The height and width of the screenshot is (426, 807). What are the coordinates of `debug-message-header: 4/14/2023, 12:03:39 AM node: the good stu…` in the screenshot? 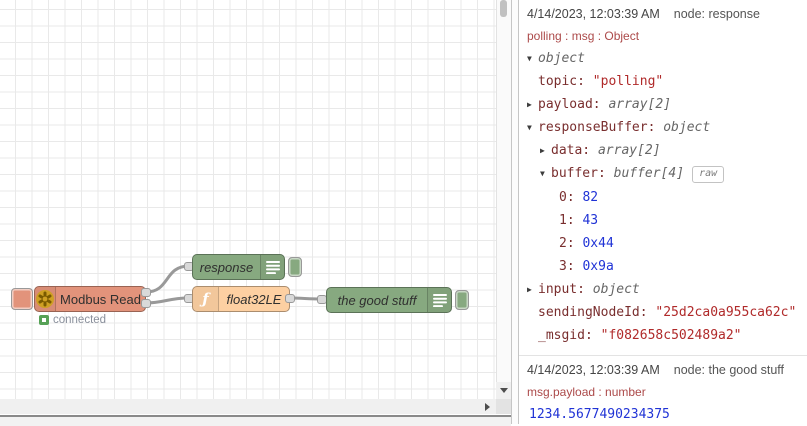 It's located at (663, 370).